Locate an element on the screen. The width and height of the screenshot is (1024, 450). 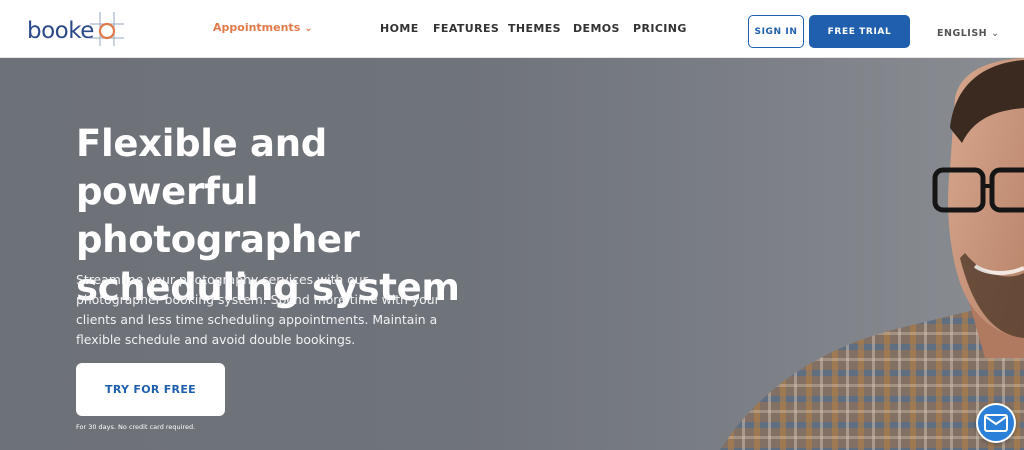
appointments-menu: Appointments ⌄ is located at coordinates (263, 27).